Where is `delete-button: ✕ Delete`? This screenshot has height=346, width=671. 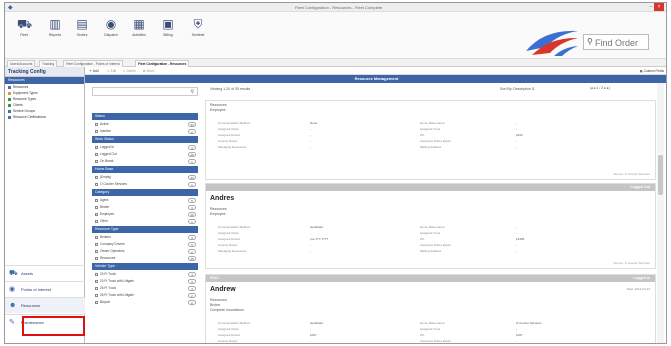
delete-button: ✕ Delete is located at coordinates (129, 71).